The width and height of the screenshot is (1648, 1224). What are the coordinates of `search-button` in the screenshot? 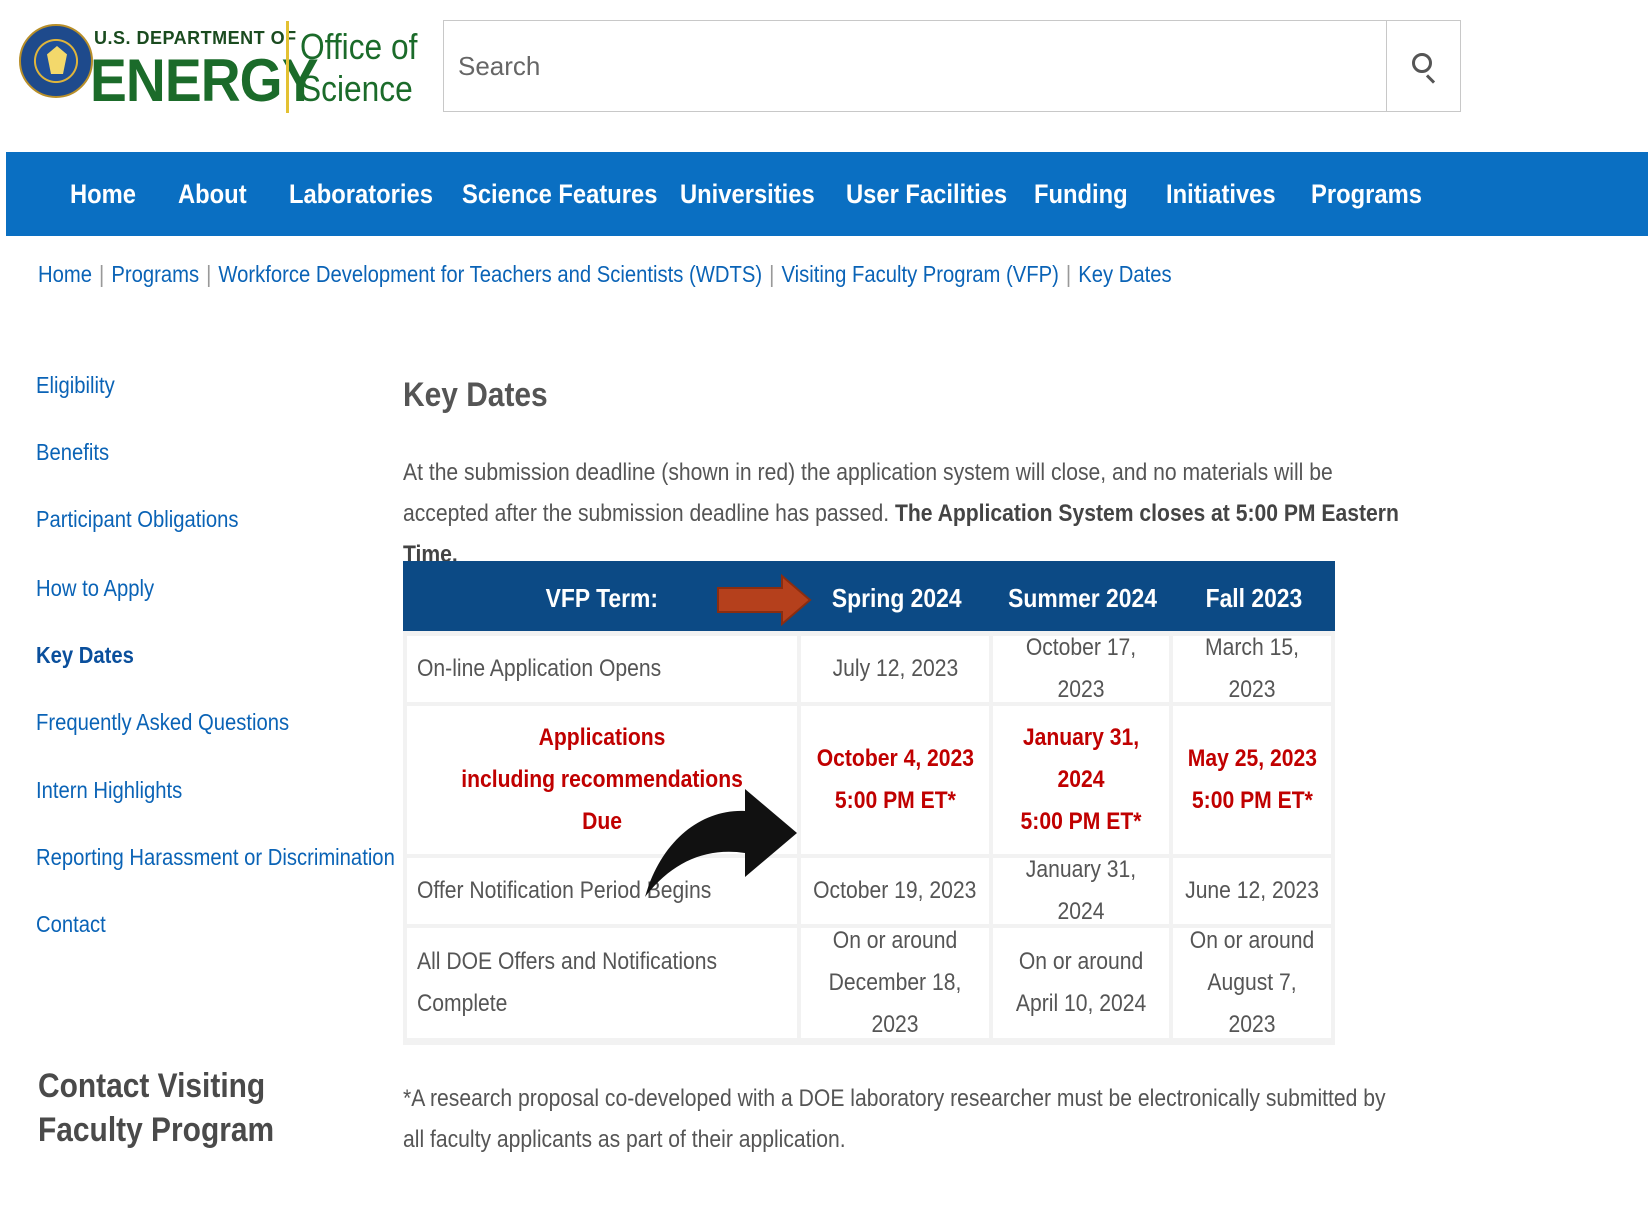 It's located at (1423, 66).